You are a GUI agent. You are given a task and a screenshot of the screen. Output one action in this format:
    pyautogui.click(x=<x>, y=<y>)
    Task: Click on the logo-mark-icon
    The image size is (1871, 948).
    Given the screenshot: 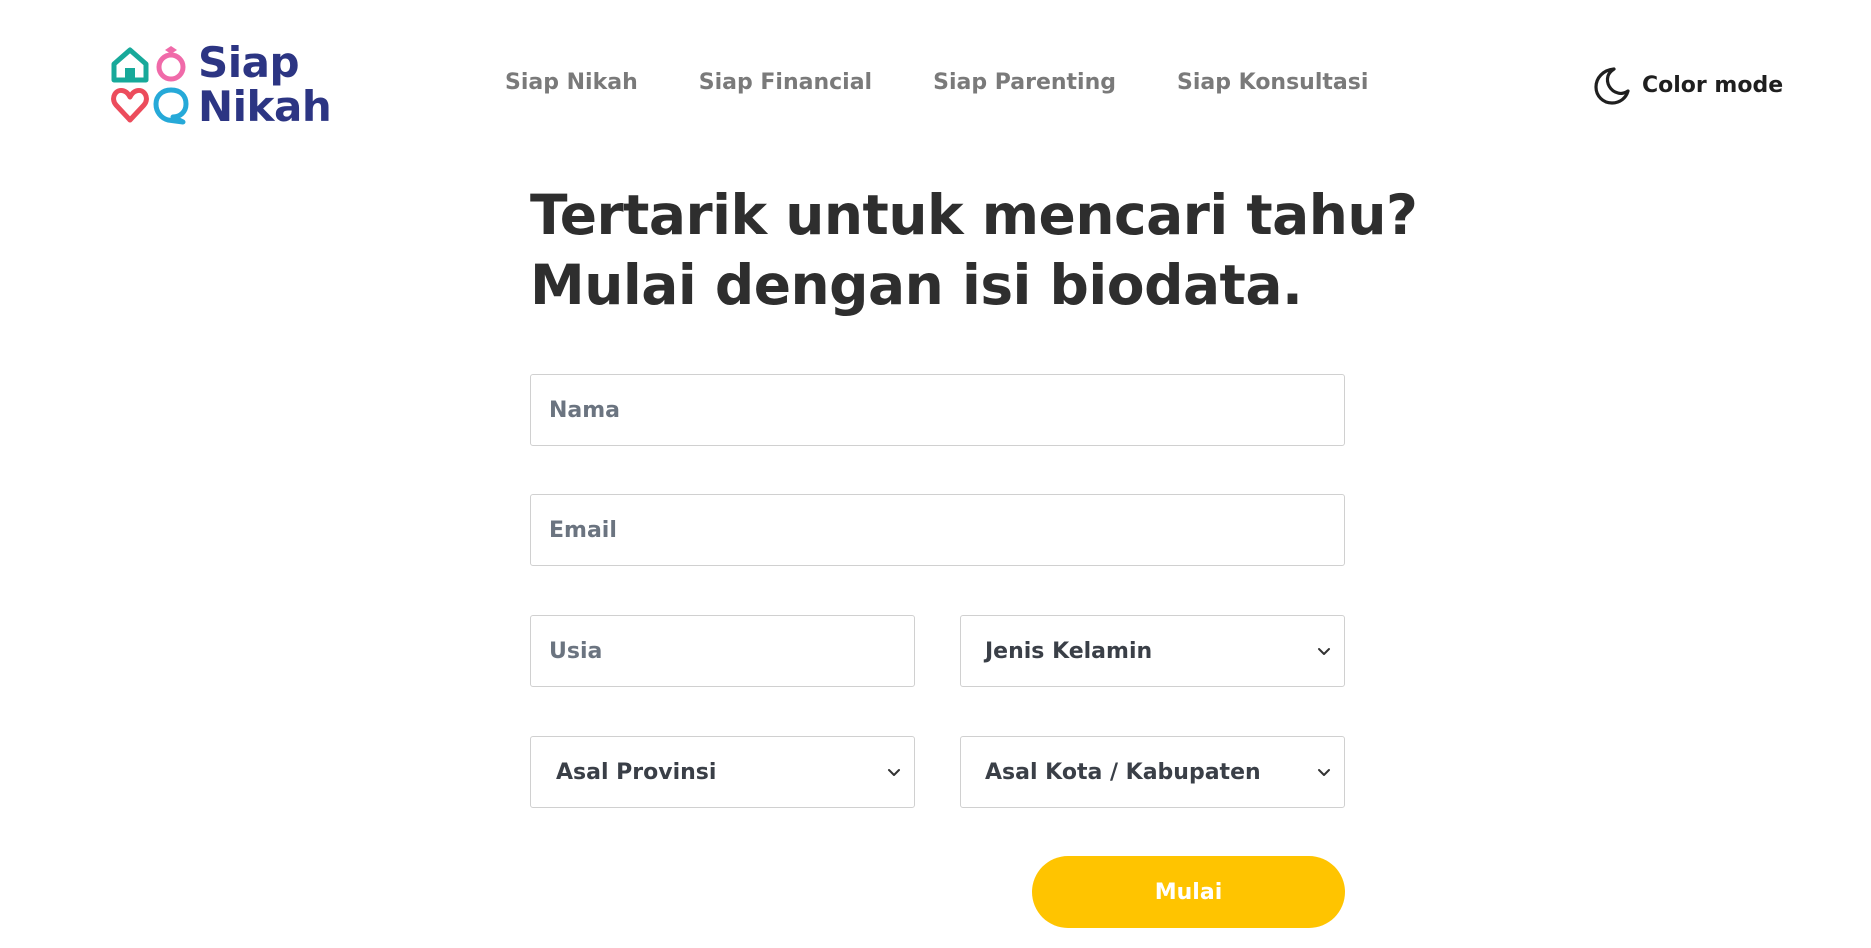 What is the action you would take?
    pyautogui.click(x=150, y=85)
    